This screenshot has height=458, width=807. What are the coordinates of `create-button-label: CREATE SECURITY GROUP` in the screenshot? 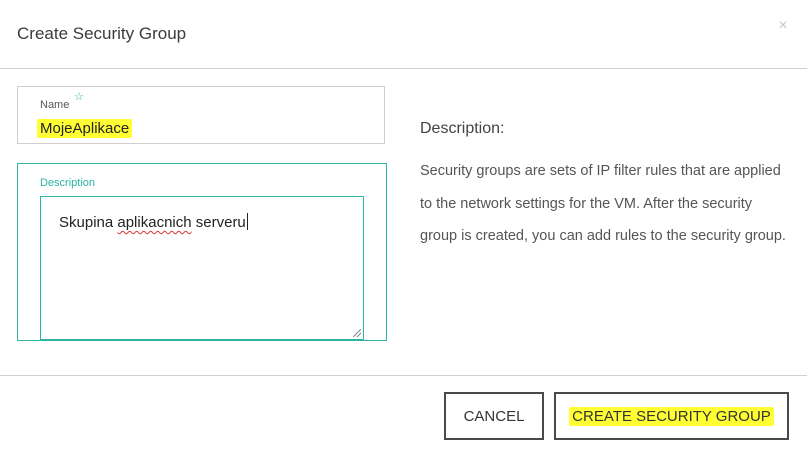 It's located at (671, 416).